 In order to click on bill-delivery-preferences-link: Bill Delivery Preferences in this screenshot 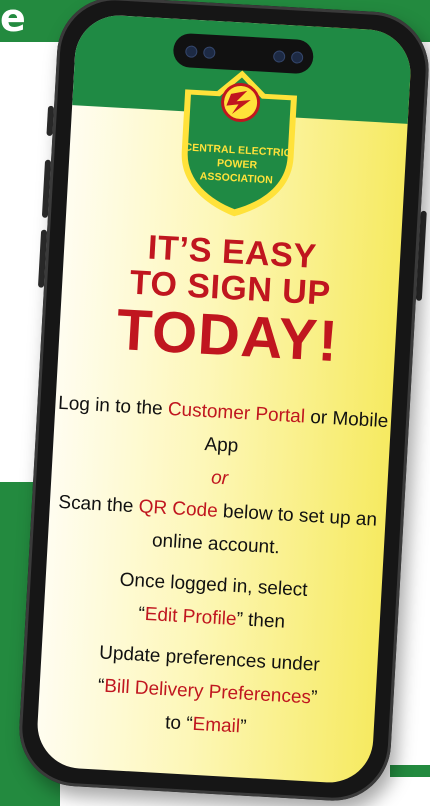, I will do `click(208, 692)`.